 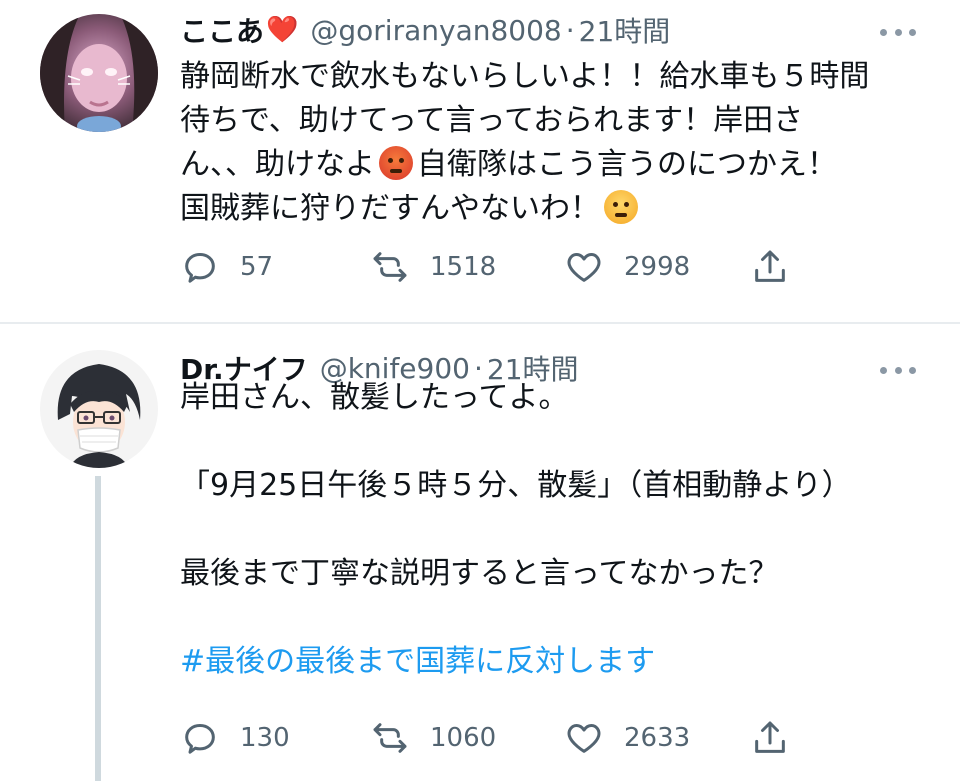 I want to click on tweet-text-segment: 国賊葬に狩りだすんやないわ！, so click(x=390, y=208).